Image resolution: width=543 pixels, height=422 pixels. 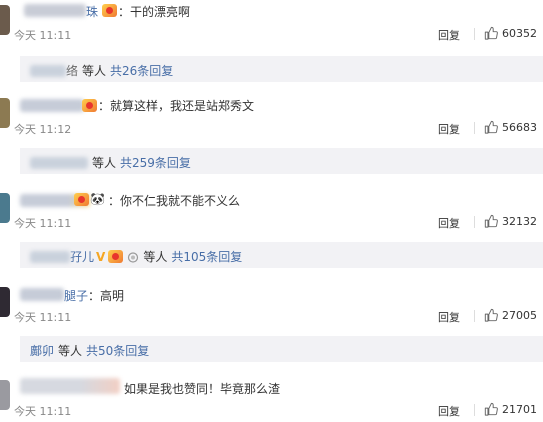 I want to click on medal-icon, so click(x=133, y=257).